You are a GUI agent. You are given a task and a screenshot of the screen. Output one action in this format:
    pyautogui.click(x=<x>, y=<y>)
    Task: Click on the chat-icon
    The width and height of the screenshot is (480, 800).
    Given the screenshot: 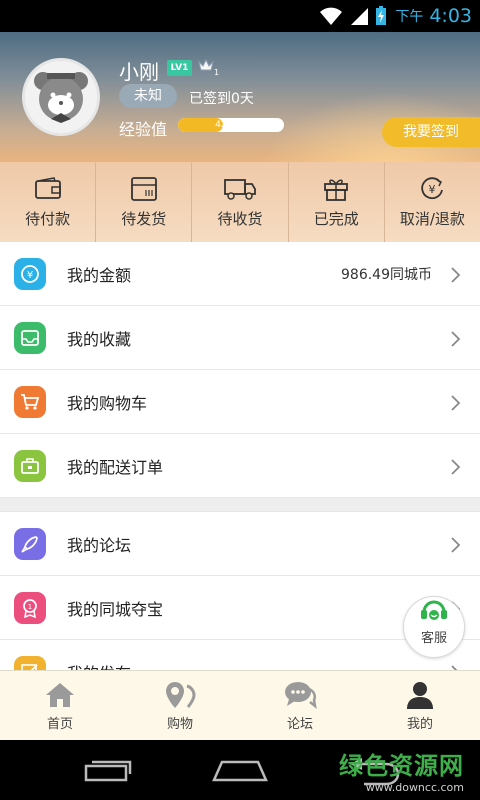 What is the action you would take?
    pyautogui.click(x=301, y=696)
    